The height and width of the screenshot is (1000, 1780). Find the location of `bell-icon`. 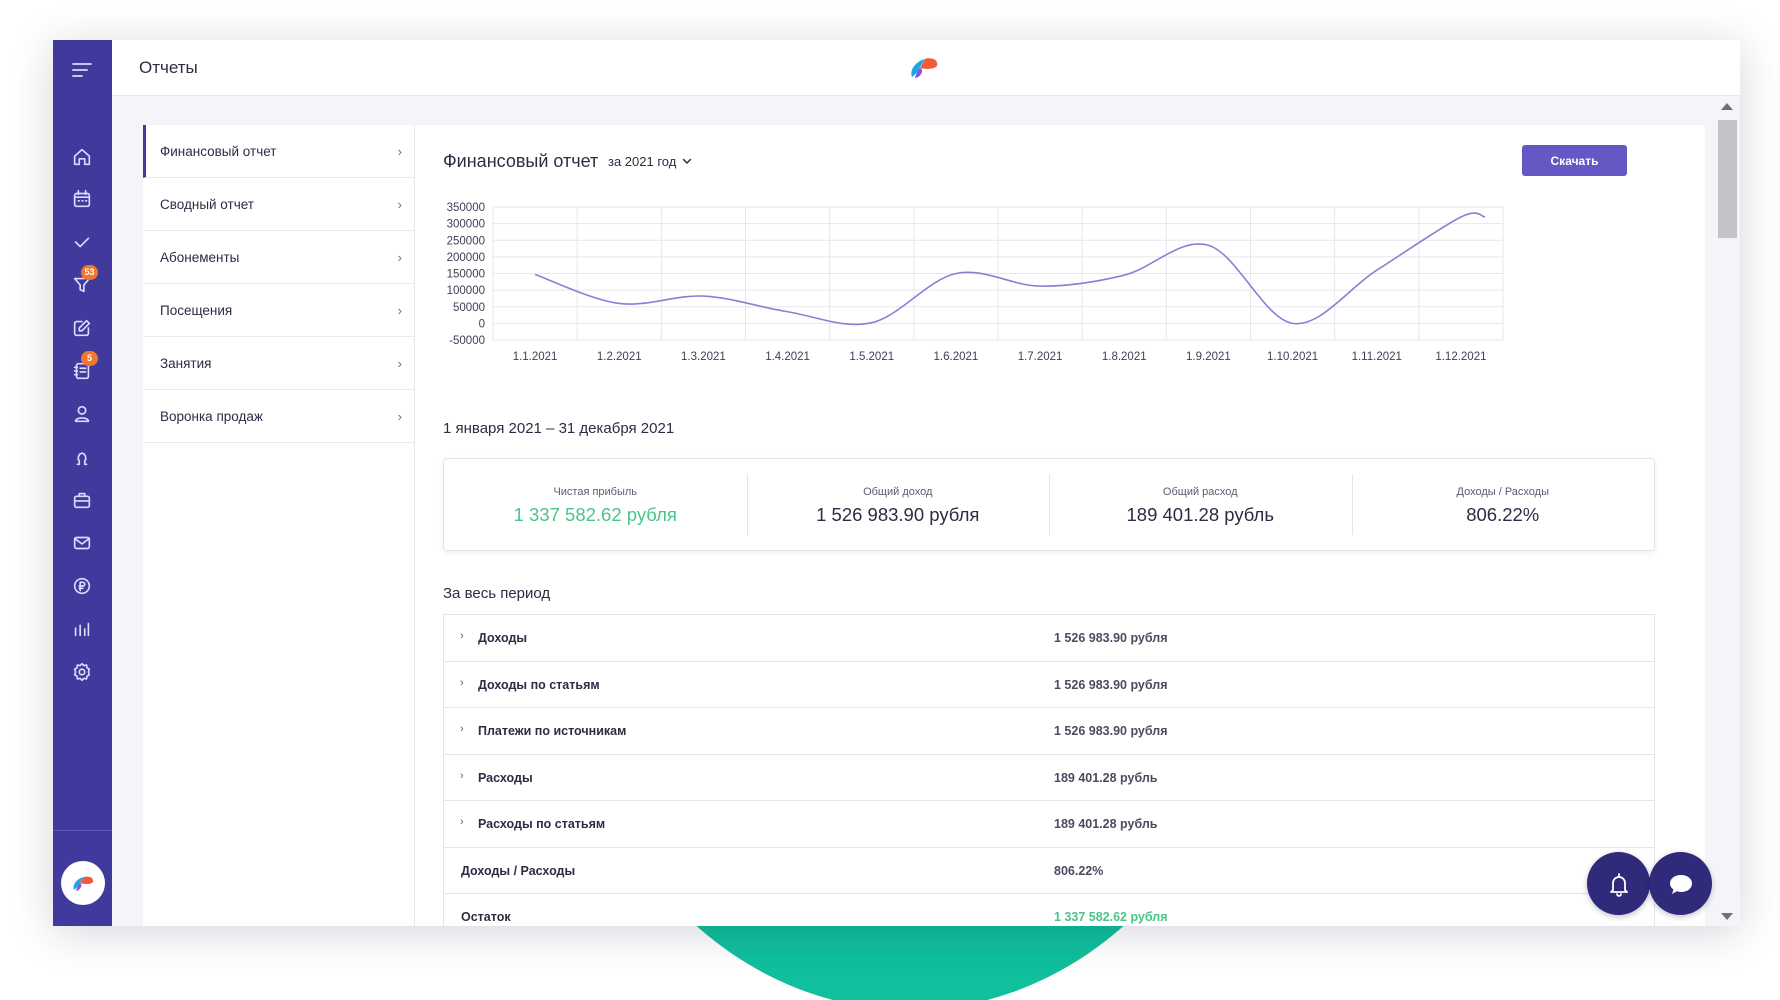

bell-icon is located at coordinates (1618, 884).